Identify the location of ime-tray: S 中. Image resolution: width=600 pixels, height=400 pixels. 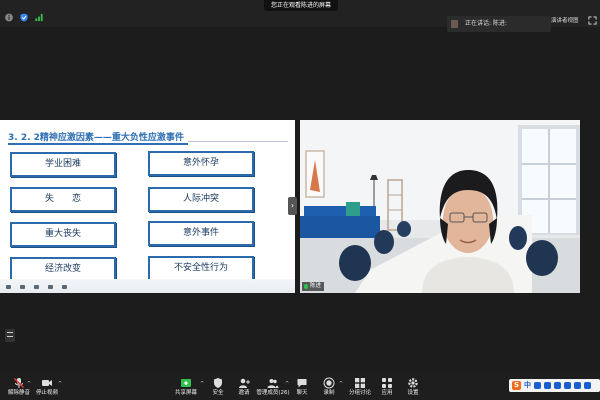
(554, 385).